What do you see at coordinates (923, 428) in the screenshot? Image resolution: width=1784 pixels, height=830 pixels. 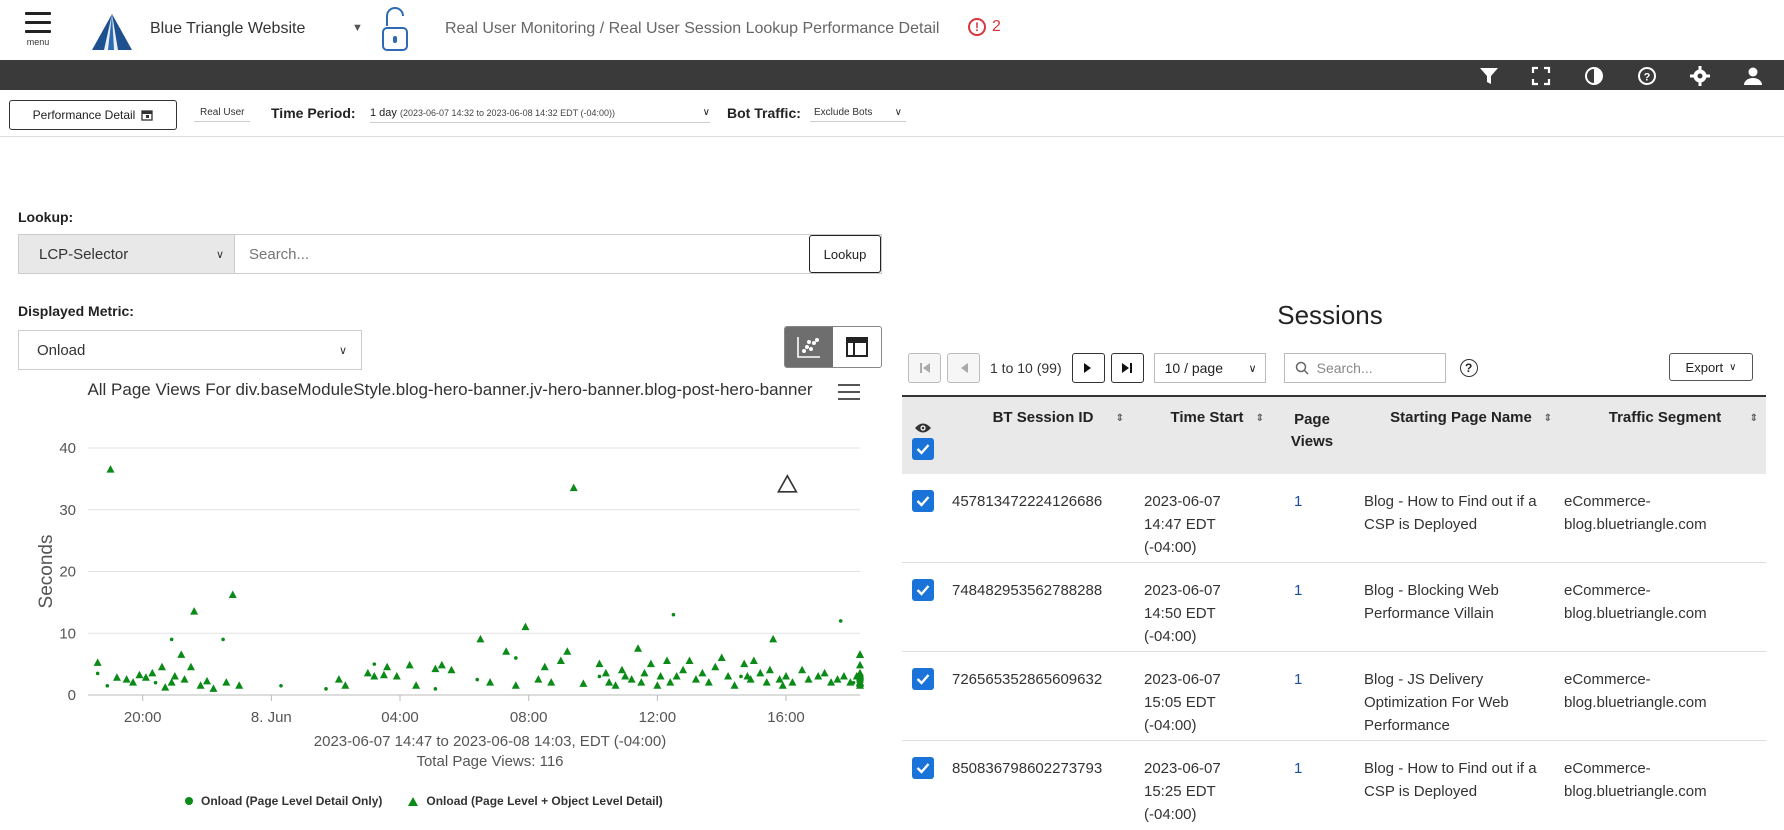 I see `eye-icon` at bounding box center [923, 428].